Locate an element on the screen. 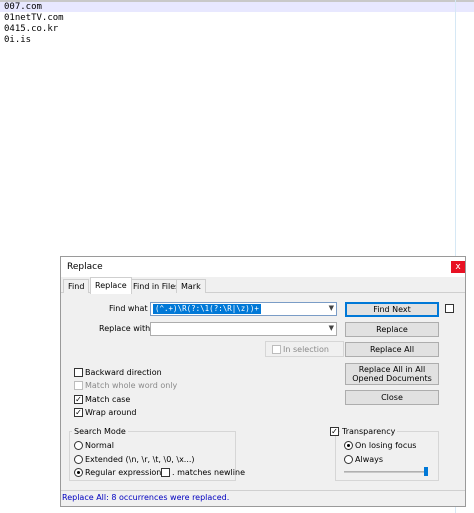 The image size is (474, 513). transparency-slider-thumb is located at coordinates (426, 471).